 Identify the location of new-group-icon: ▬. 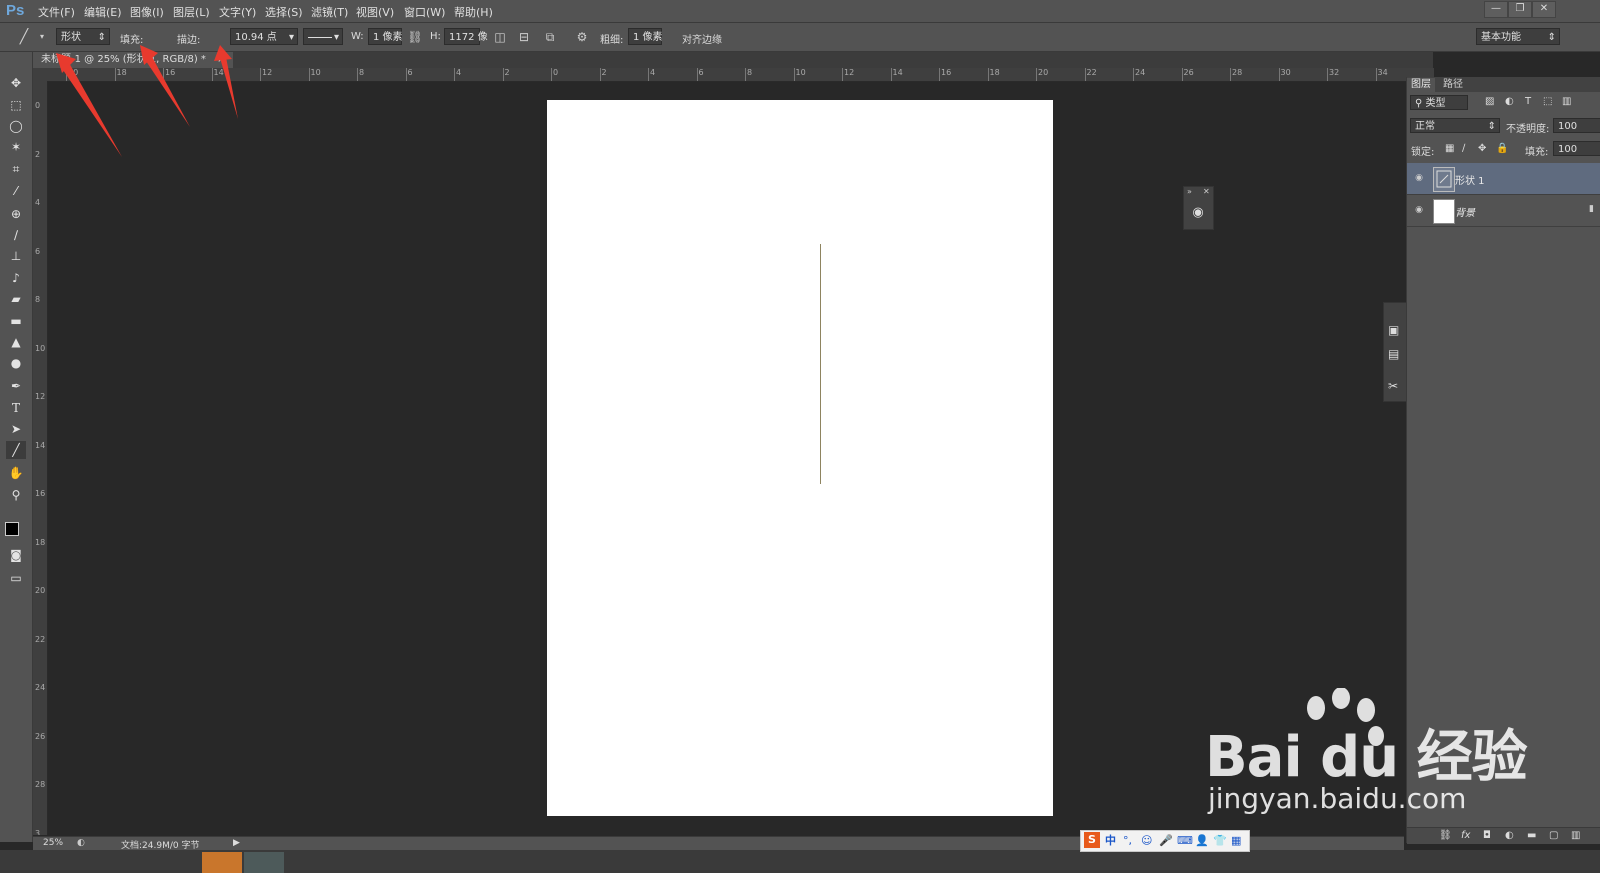
(1531, 835).